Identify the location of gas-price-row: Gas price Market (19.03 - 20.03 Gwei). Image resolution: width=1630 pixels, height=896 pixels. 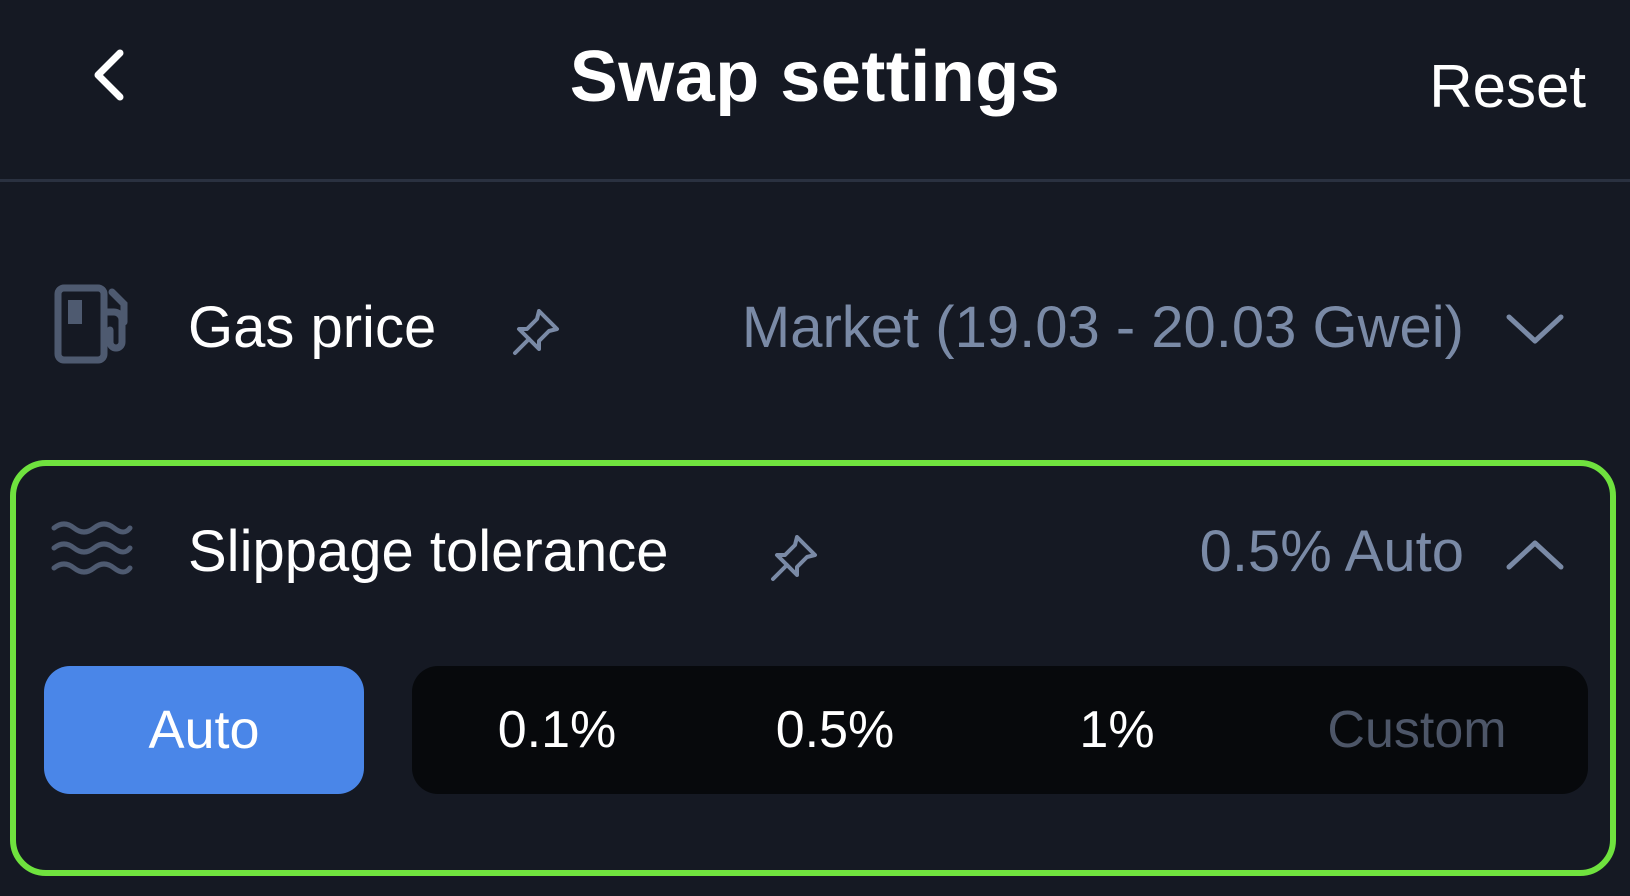
(815, 328).